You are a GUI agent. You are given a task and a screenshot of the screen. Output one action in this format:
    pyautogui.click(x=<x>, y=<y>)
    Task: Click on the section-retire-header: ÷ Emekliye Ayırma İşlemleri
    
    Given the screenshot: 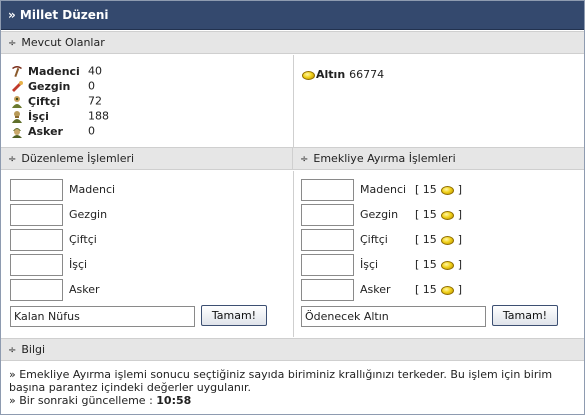 What is the action you would take?
    pyautogui.click(x=438, y=158)
    